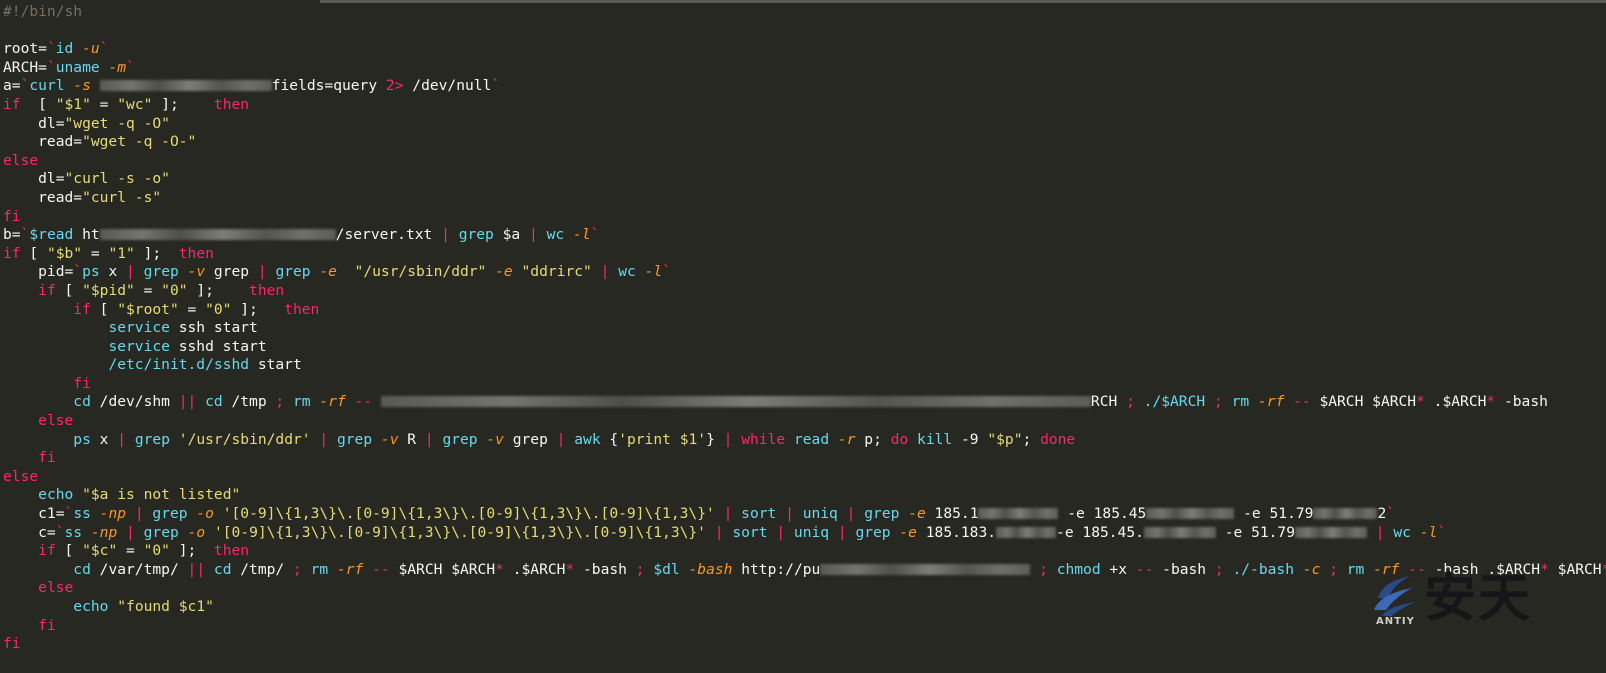 This screenshot has height=673, width=1606. What do you see at coordinates (117, 123) in the screenshot?
I see `string-literal: "wget -q -O"` at bounding box center [117, 123].